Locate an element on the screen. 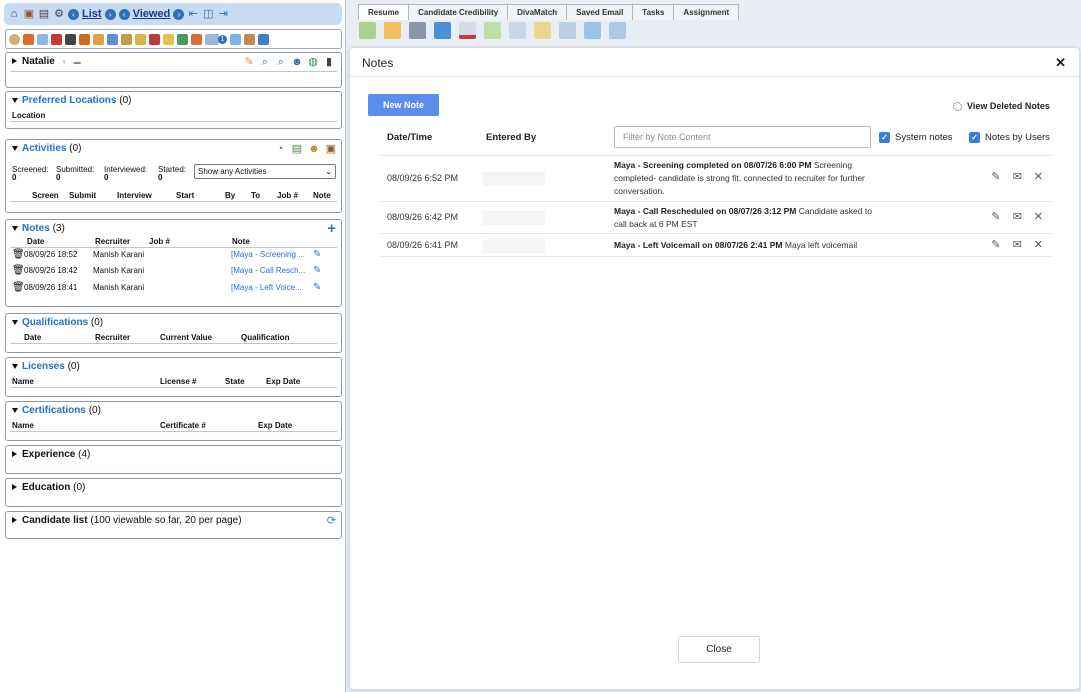 This screenshot has width=1081, height=692. team-icon: ☻ is located at coordinates (314, 149).